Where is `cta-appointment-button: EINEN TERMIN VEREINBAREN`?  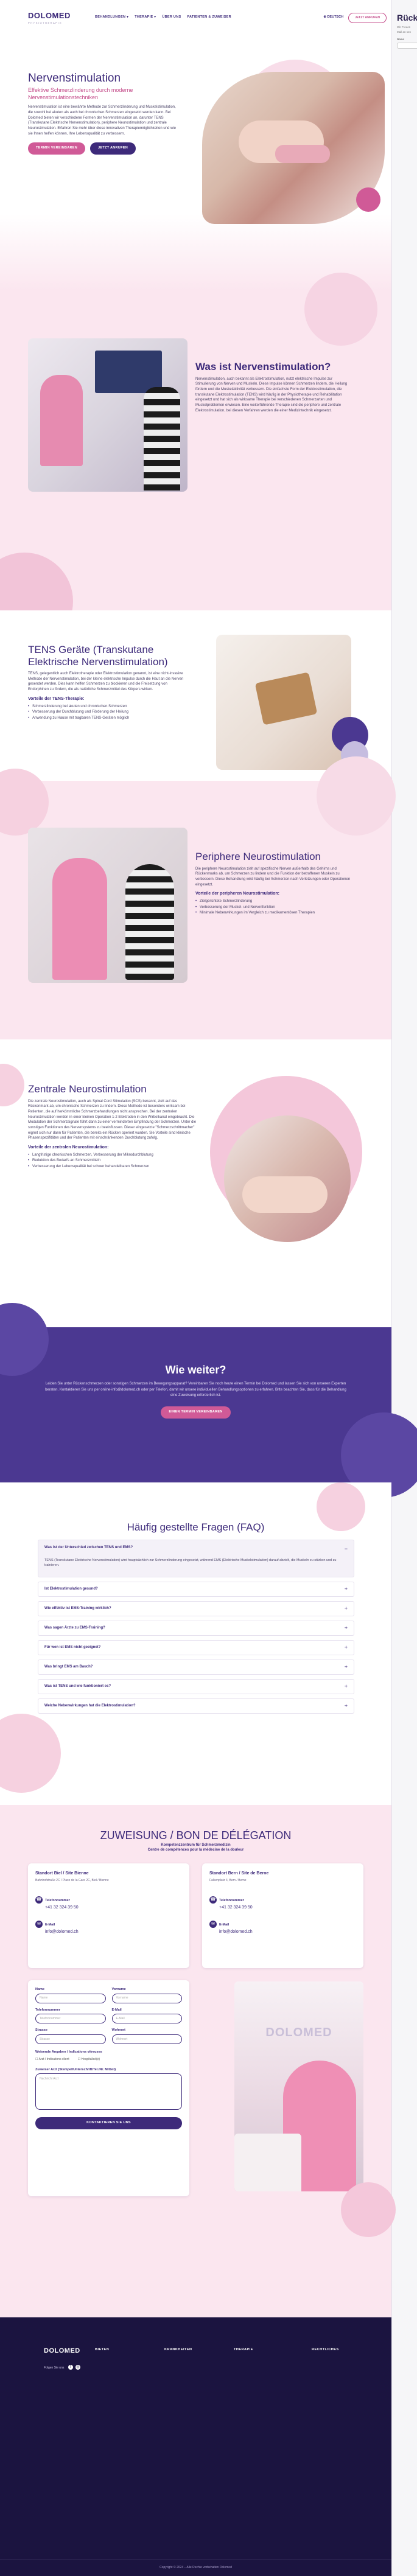
cta-appointment-button: EINEN TERMIN VEREINBAREN is located at coordinates (196, 1412).